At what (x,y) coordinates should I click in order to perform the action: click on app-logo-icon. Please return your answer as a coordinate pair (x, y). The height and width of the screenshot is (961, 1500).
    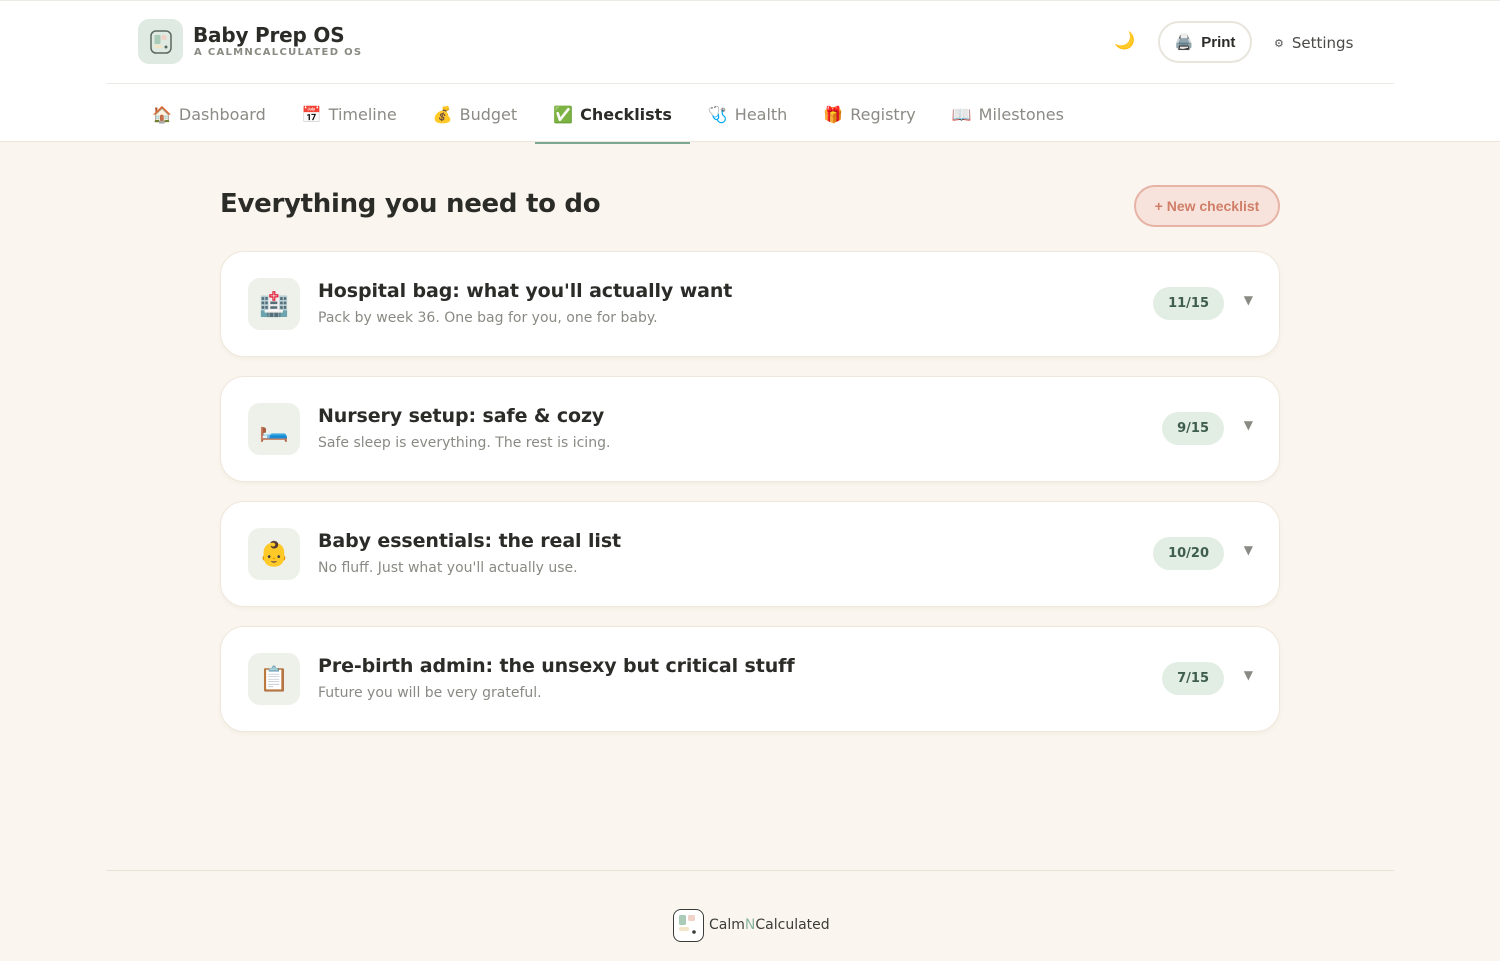
    Looking at the image, I should click on (160, 41).